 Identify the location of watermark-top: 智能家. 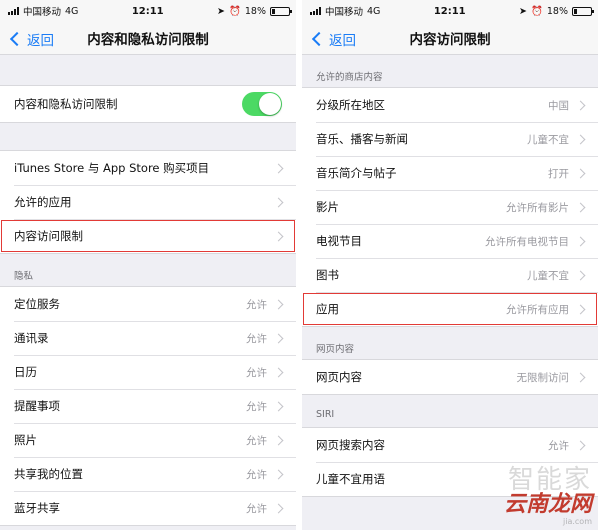
(549, 480).